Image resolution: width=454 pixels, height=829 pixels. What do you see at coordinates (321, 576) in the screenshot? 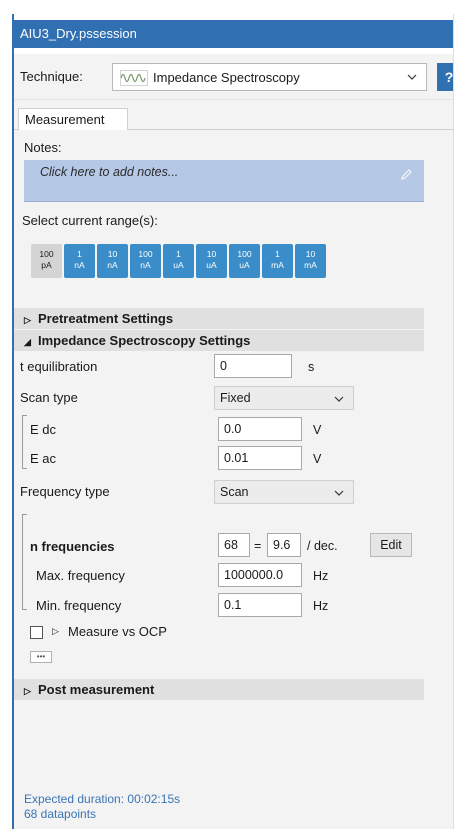
I see `max-frequency-unit: Hz` at bounding box center [321, 576].